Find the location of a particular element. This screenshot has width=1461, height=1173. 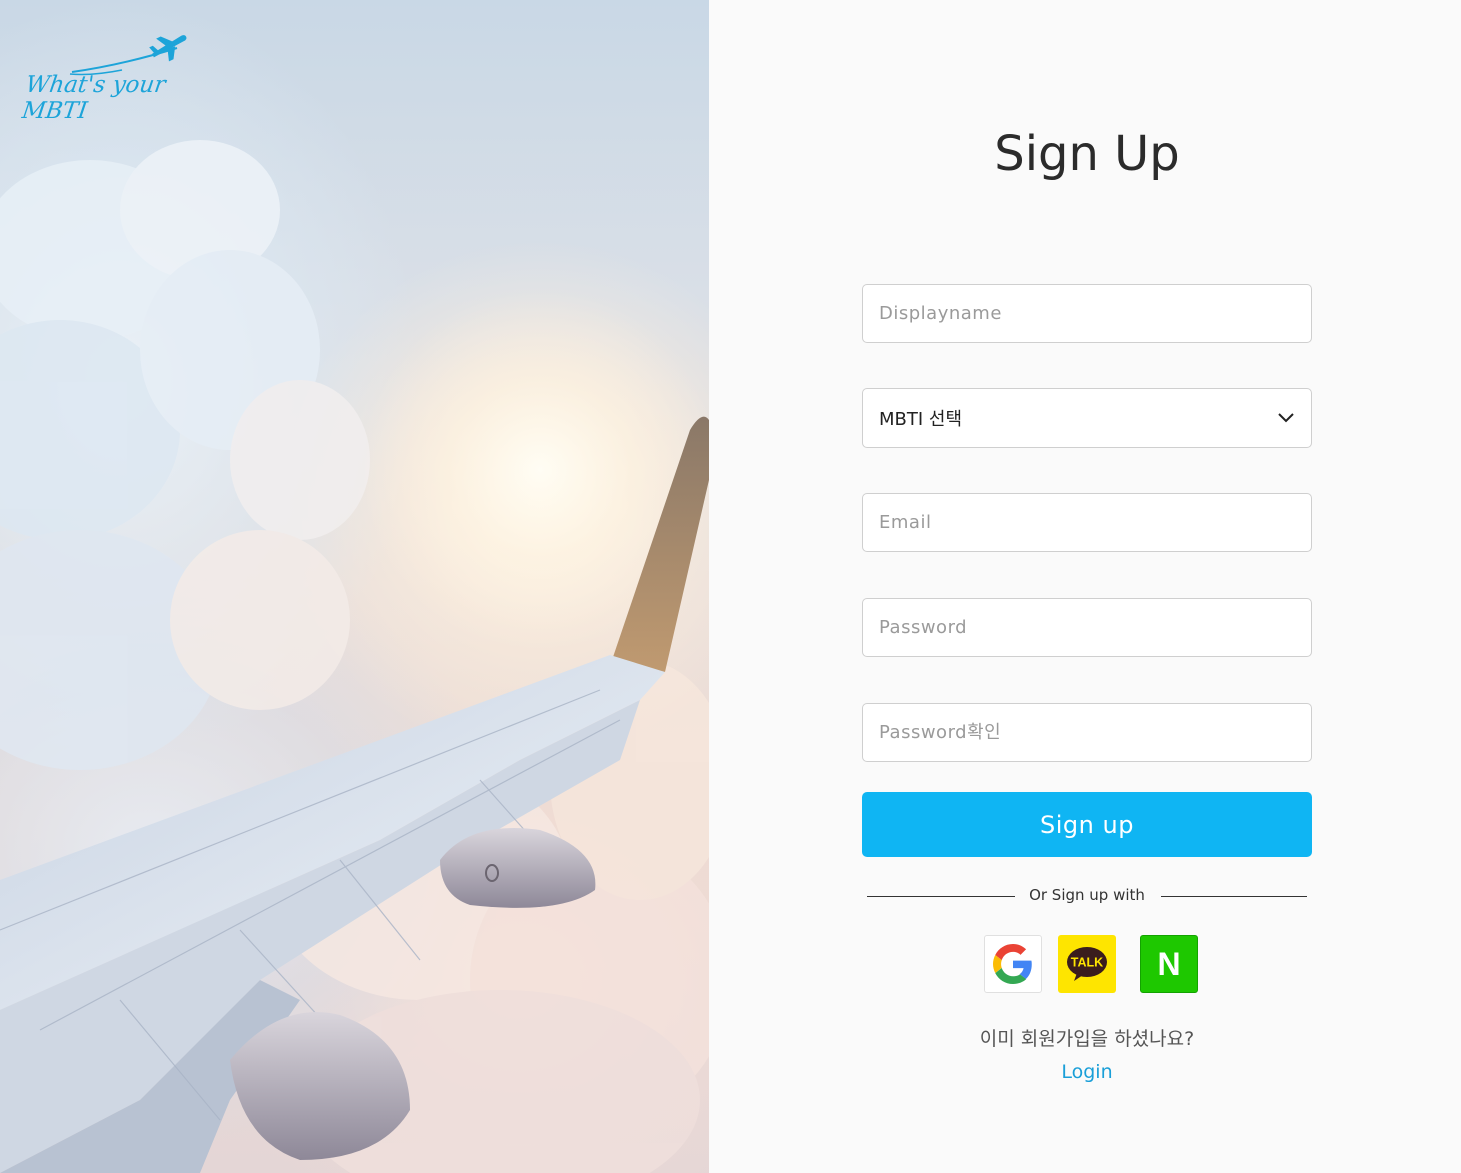

brand-logo-text: What's your MBTI is located at coordinates (94, 98).